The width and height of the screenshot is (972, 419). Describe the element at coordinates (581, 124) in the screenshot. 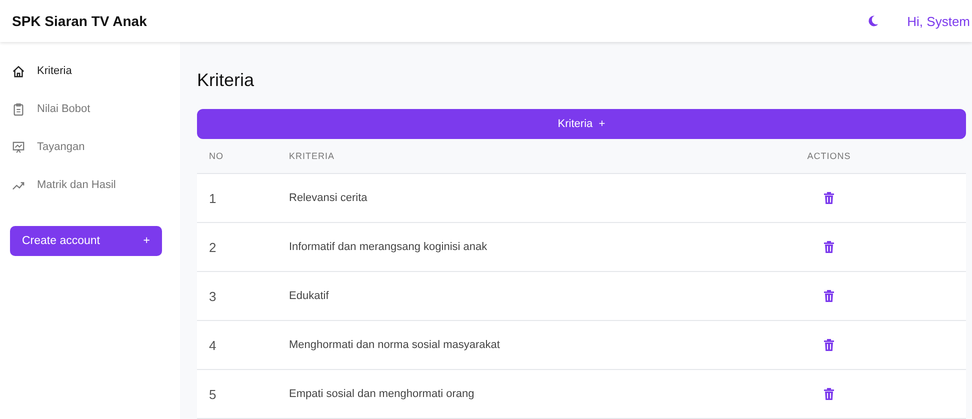

I see `add-kriteria-button: Kriteria +` at that location.